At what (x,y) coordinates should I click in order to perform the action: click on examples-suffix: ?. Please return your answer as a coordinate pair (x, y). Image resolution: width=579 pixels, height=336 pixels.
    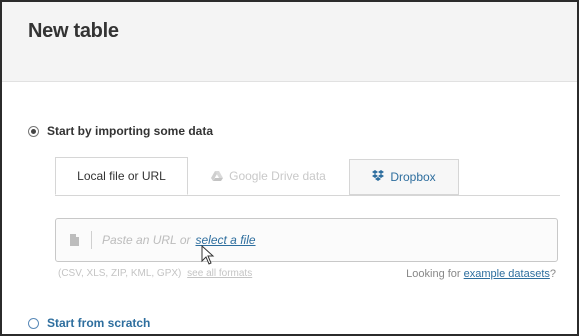
    Looking at the image, I should click on (552, 274).